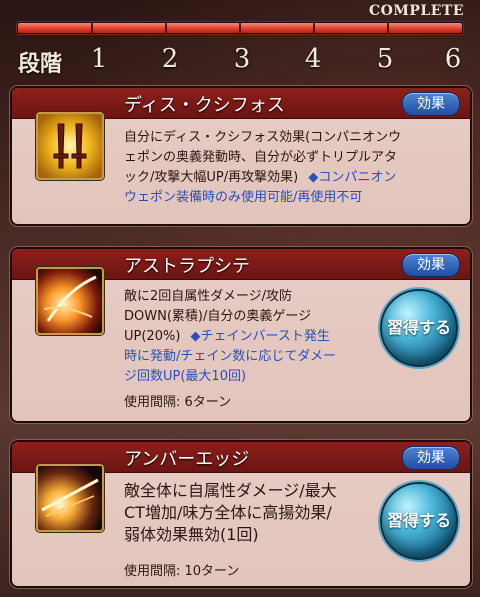  What do you see at coordinates (211, 177) in the screenshot?
I see `description-line: ック/攻撃大幅UP/再攻撃効果)` at bounding box center [211, 177].